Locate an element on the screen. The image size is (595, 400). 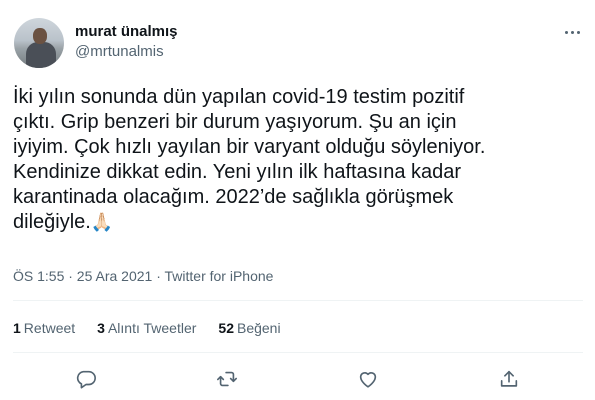
action-bar is located at coordinates (297, 380).